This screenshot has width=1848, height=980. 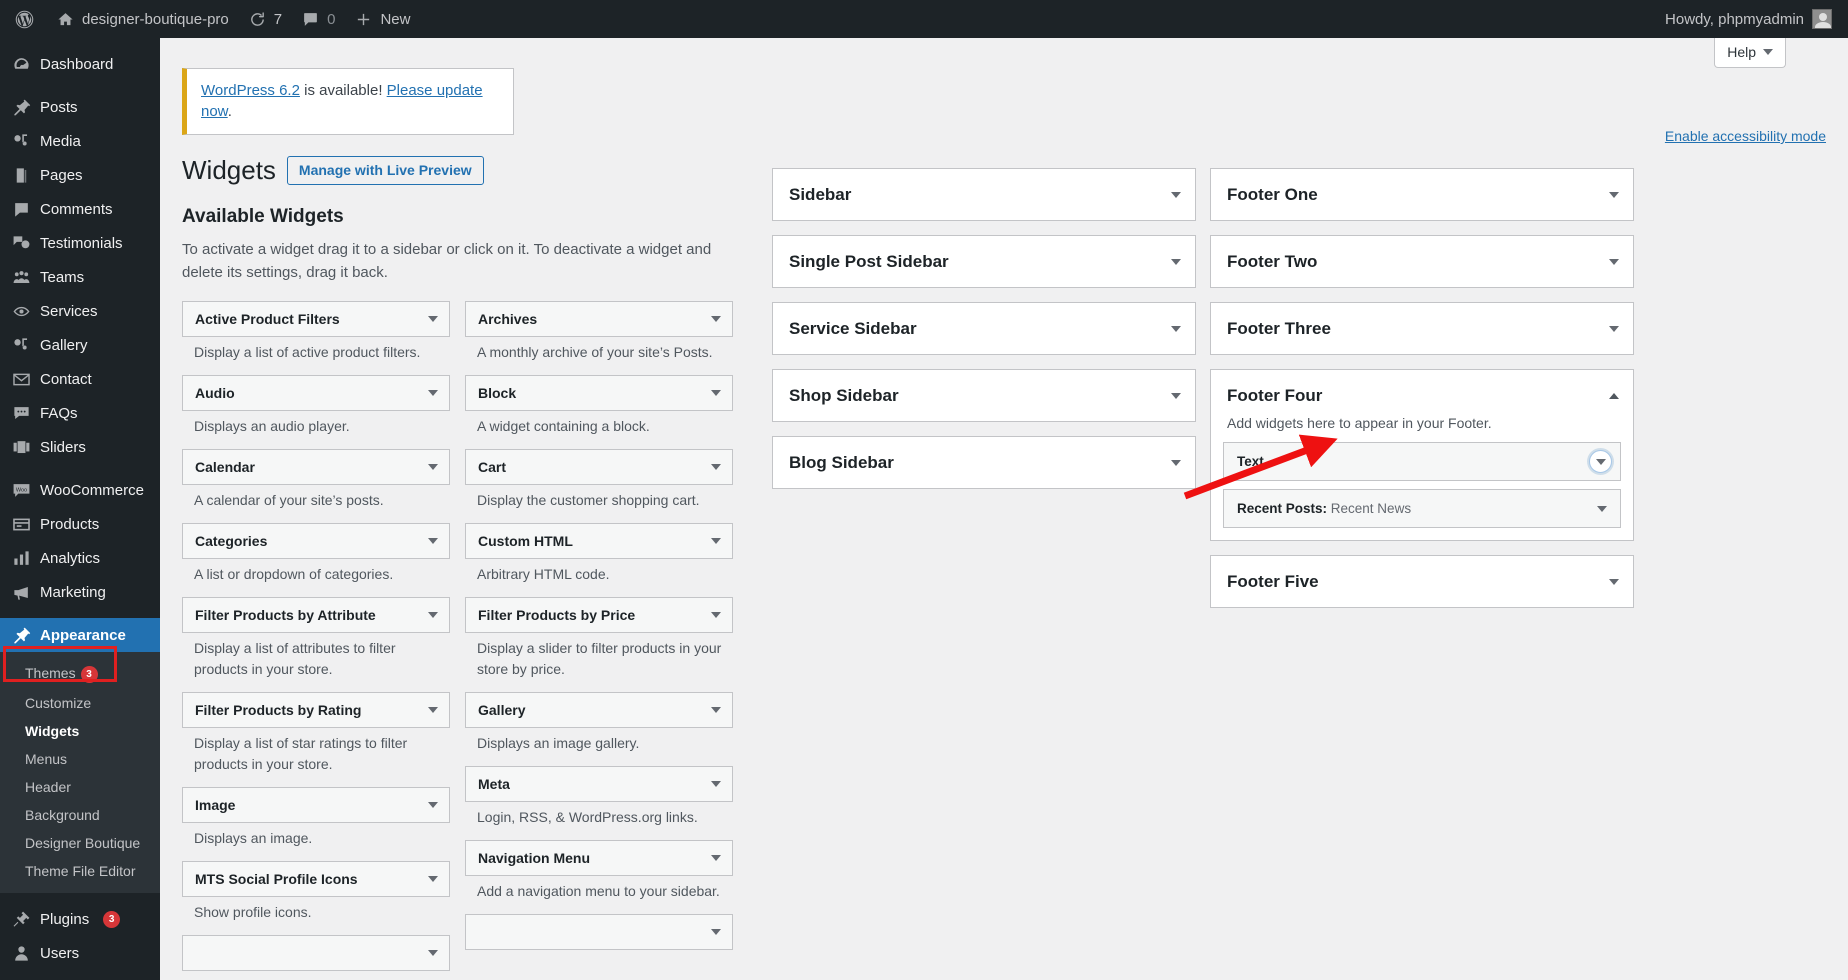 What do you see at coordinates (599, 318) in the screenshot?
I see `widget-card: Archives` at bounding box center [599, 318].